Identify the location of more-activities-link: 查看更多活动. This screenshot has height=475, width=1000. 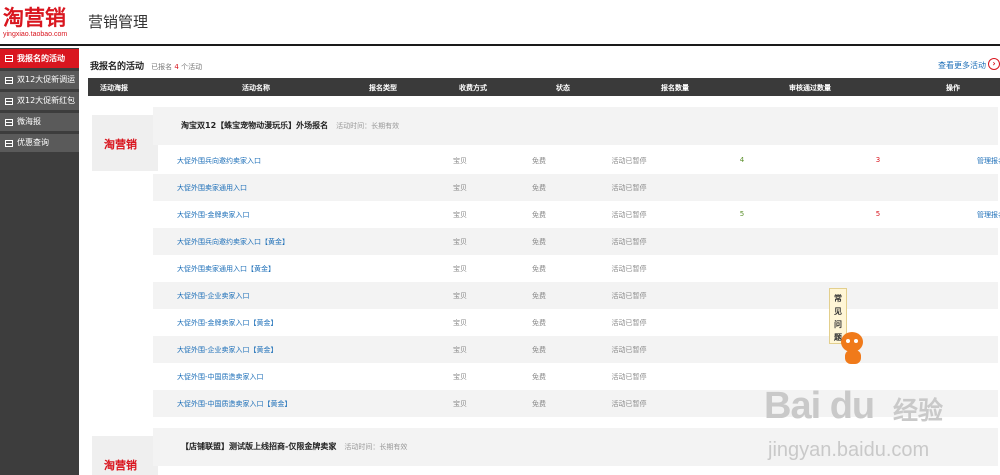
(962, 65).